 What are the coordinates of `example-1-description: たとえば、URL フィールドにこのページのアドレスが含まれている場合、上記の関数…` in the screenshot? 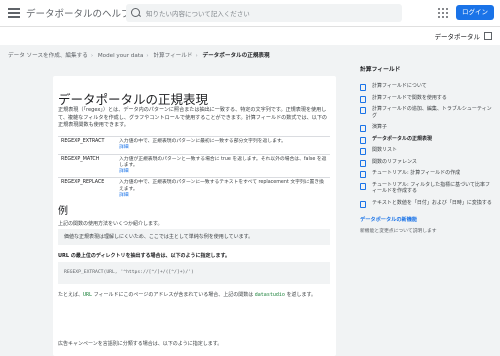 It's located at (187, 295).